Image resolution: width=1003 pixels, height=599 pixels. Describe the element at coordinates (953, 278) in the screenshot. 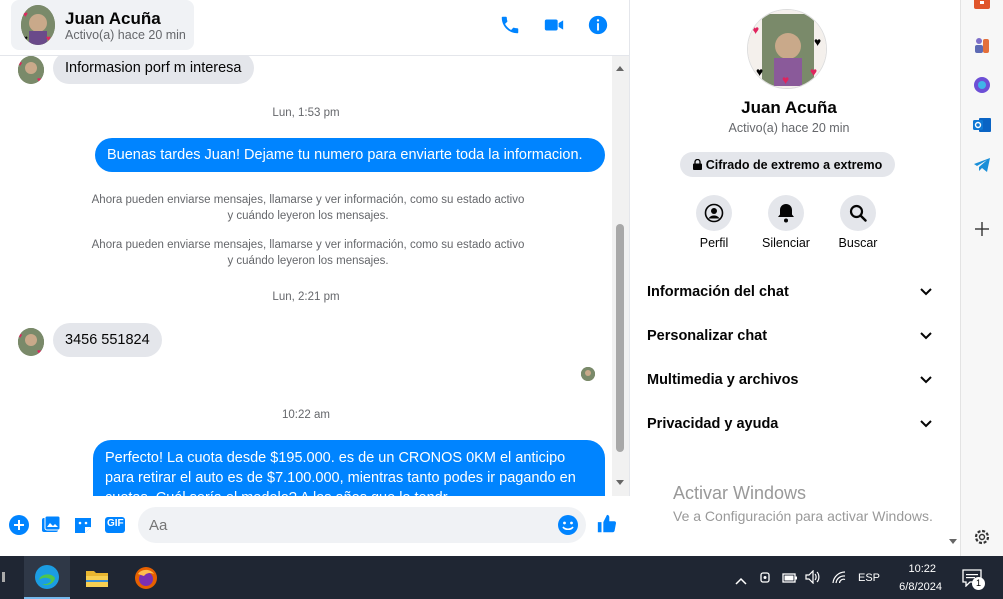

I see `page-scrollbar` at that location.